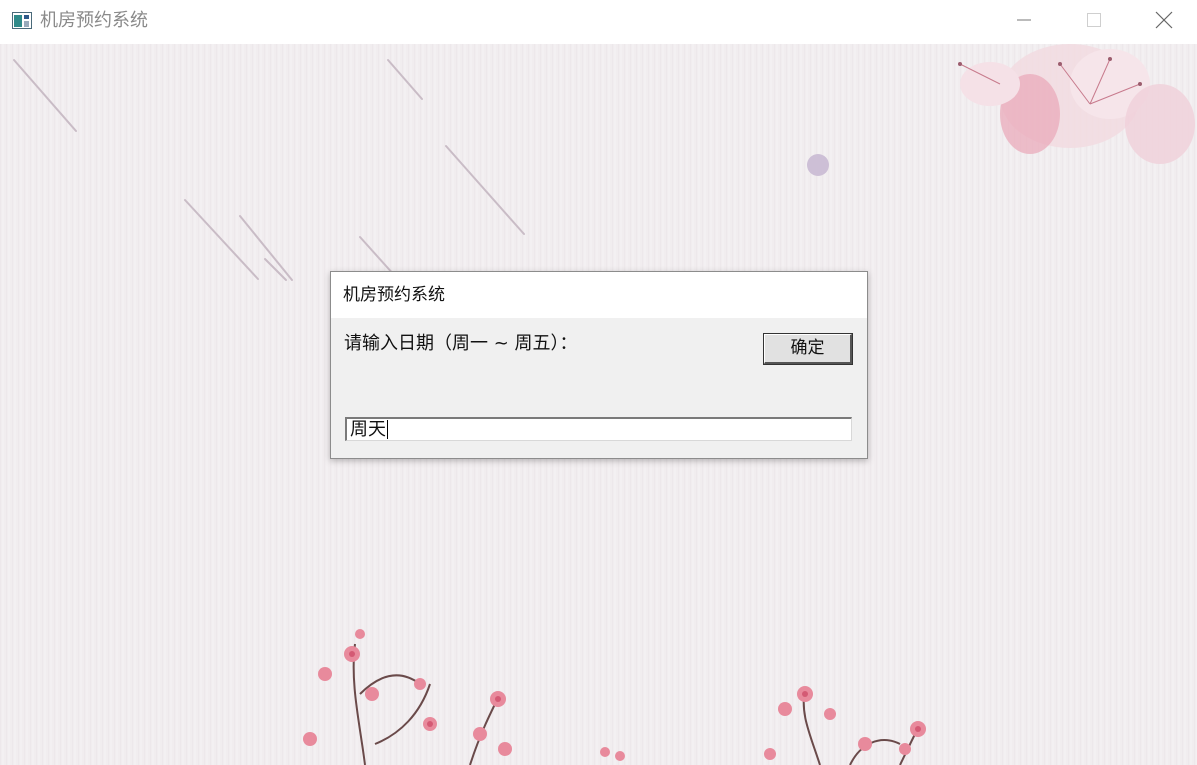 Image resolution: width=1197 pixels, height=765 pixels. What do you see at coordinates (368, 429) in the screenshot?
I see `date-input-value: 周天` at bounding box center [368, 429].